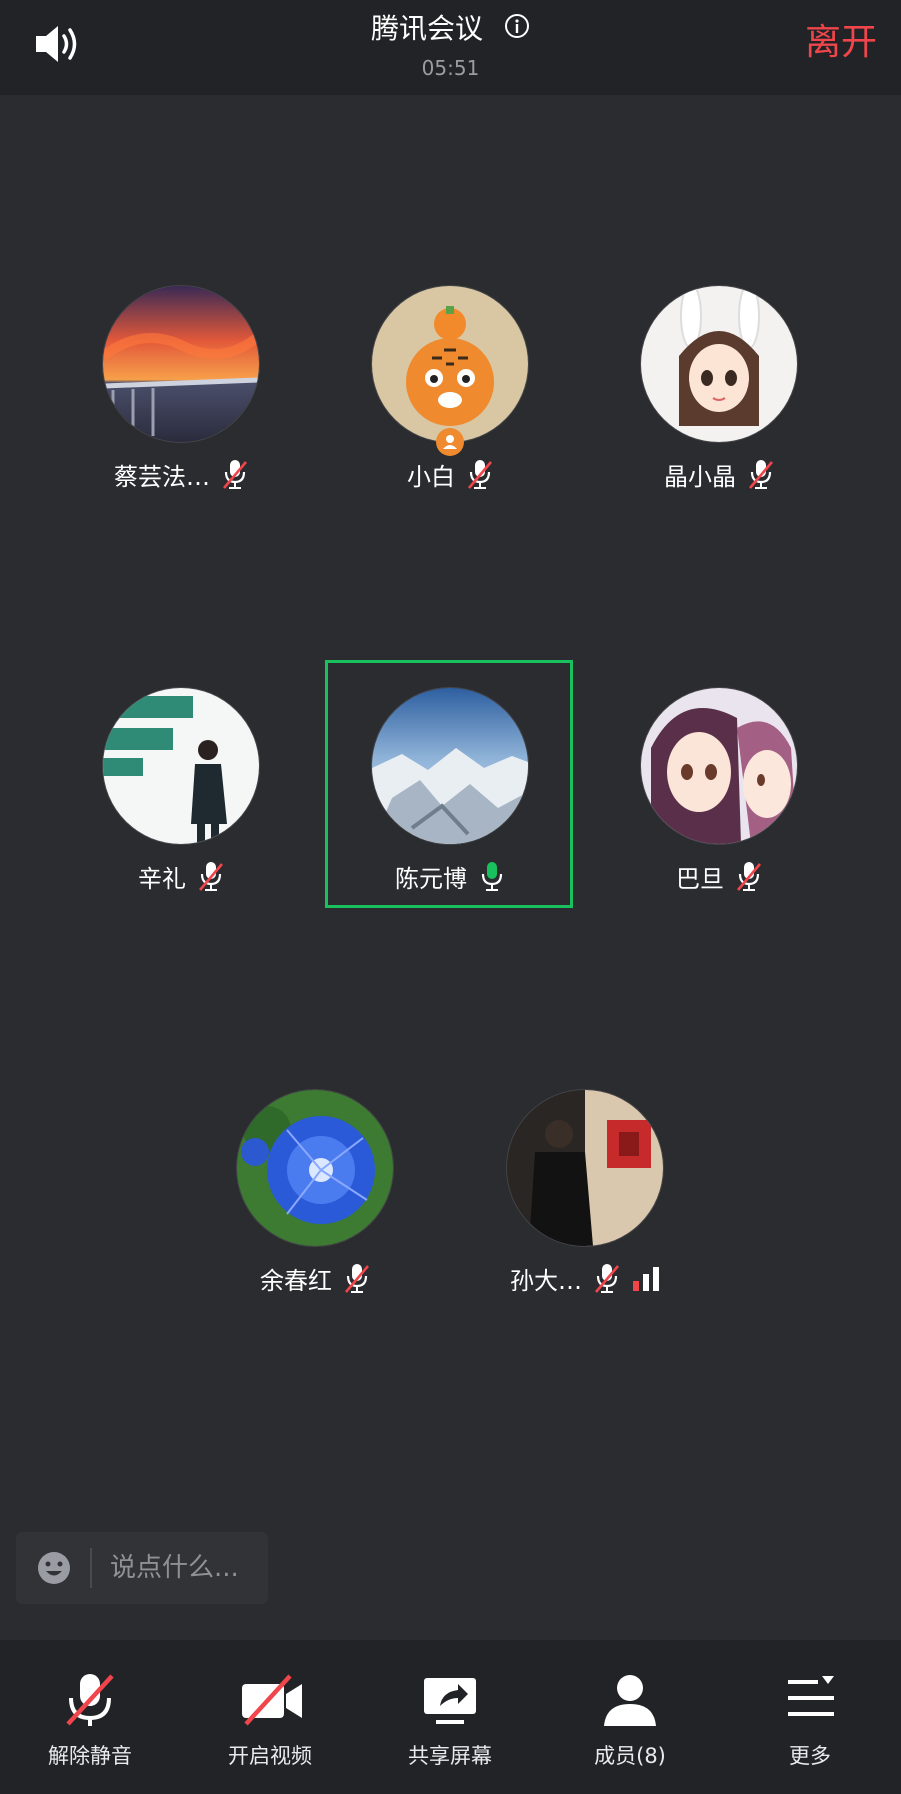 This screenshot has width=901, height=1794. What do you see at coordinates (450, 68) in the screenshot?
I see `meeting-timer: 05:51` at bounding box center [450, 68].